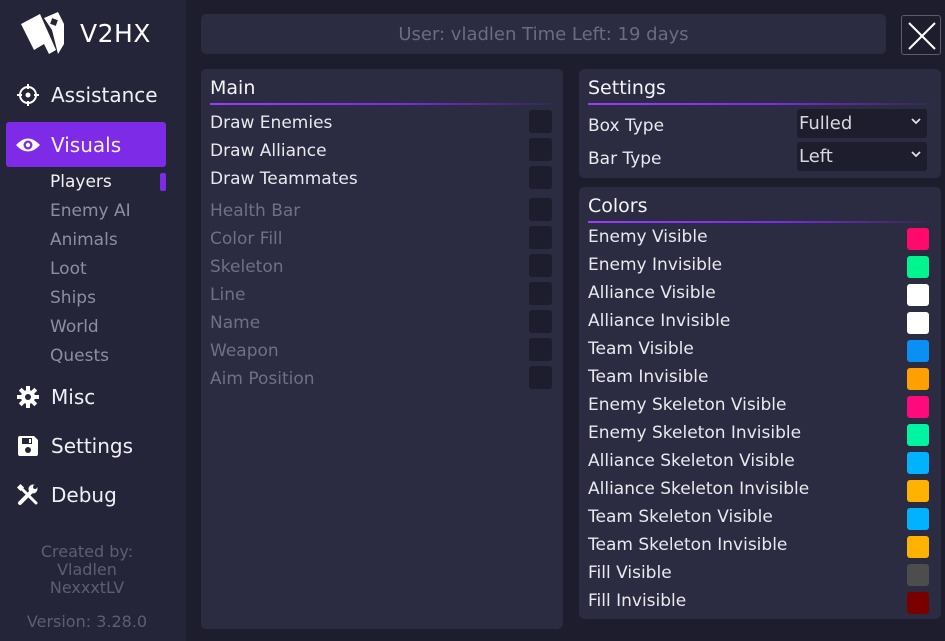 The height and width of the screenshot is (641, 945). I want to click on team-visible-color-swatch, so click(918, 351).